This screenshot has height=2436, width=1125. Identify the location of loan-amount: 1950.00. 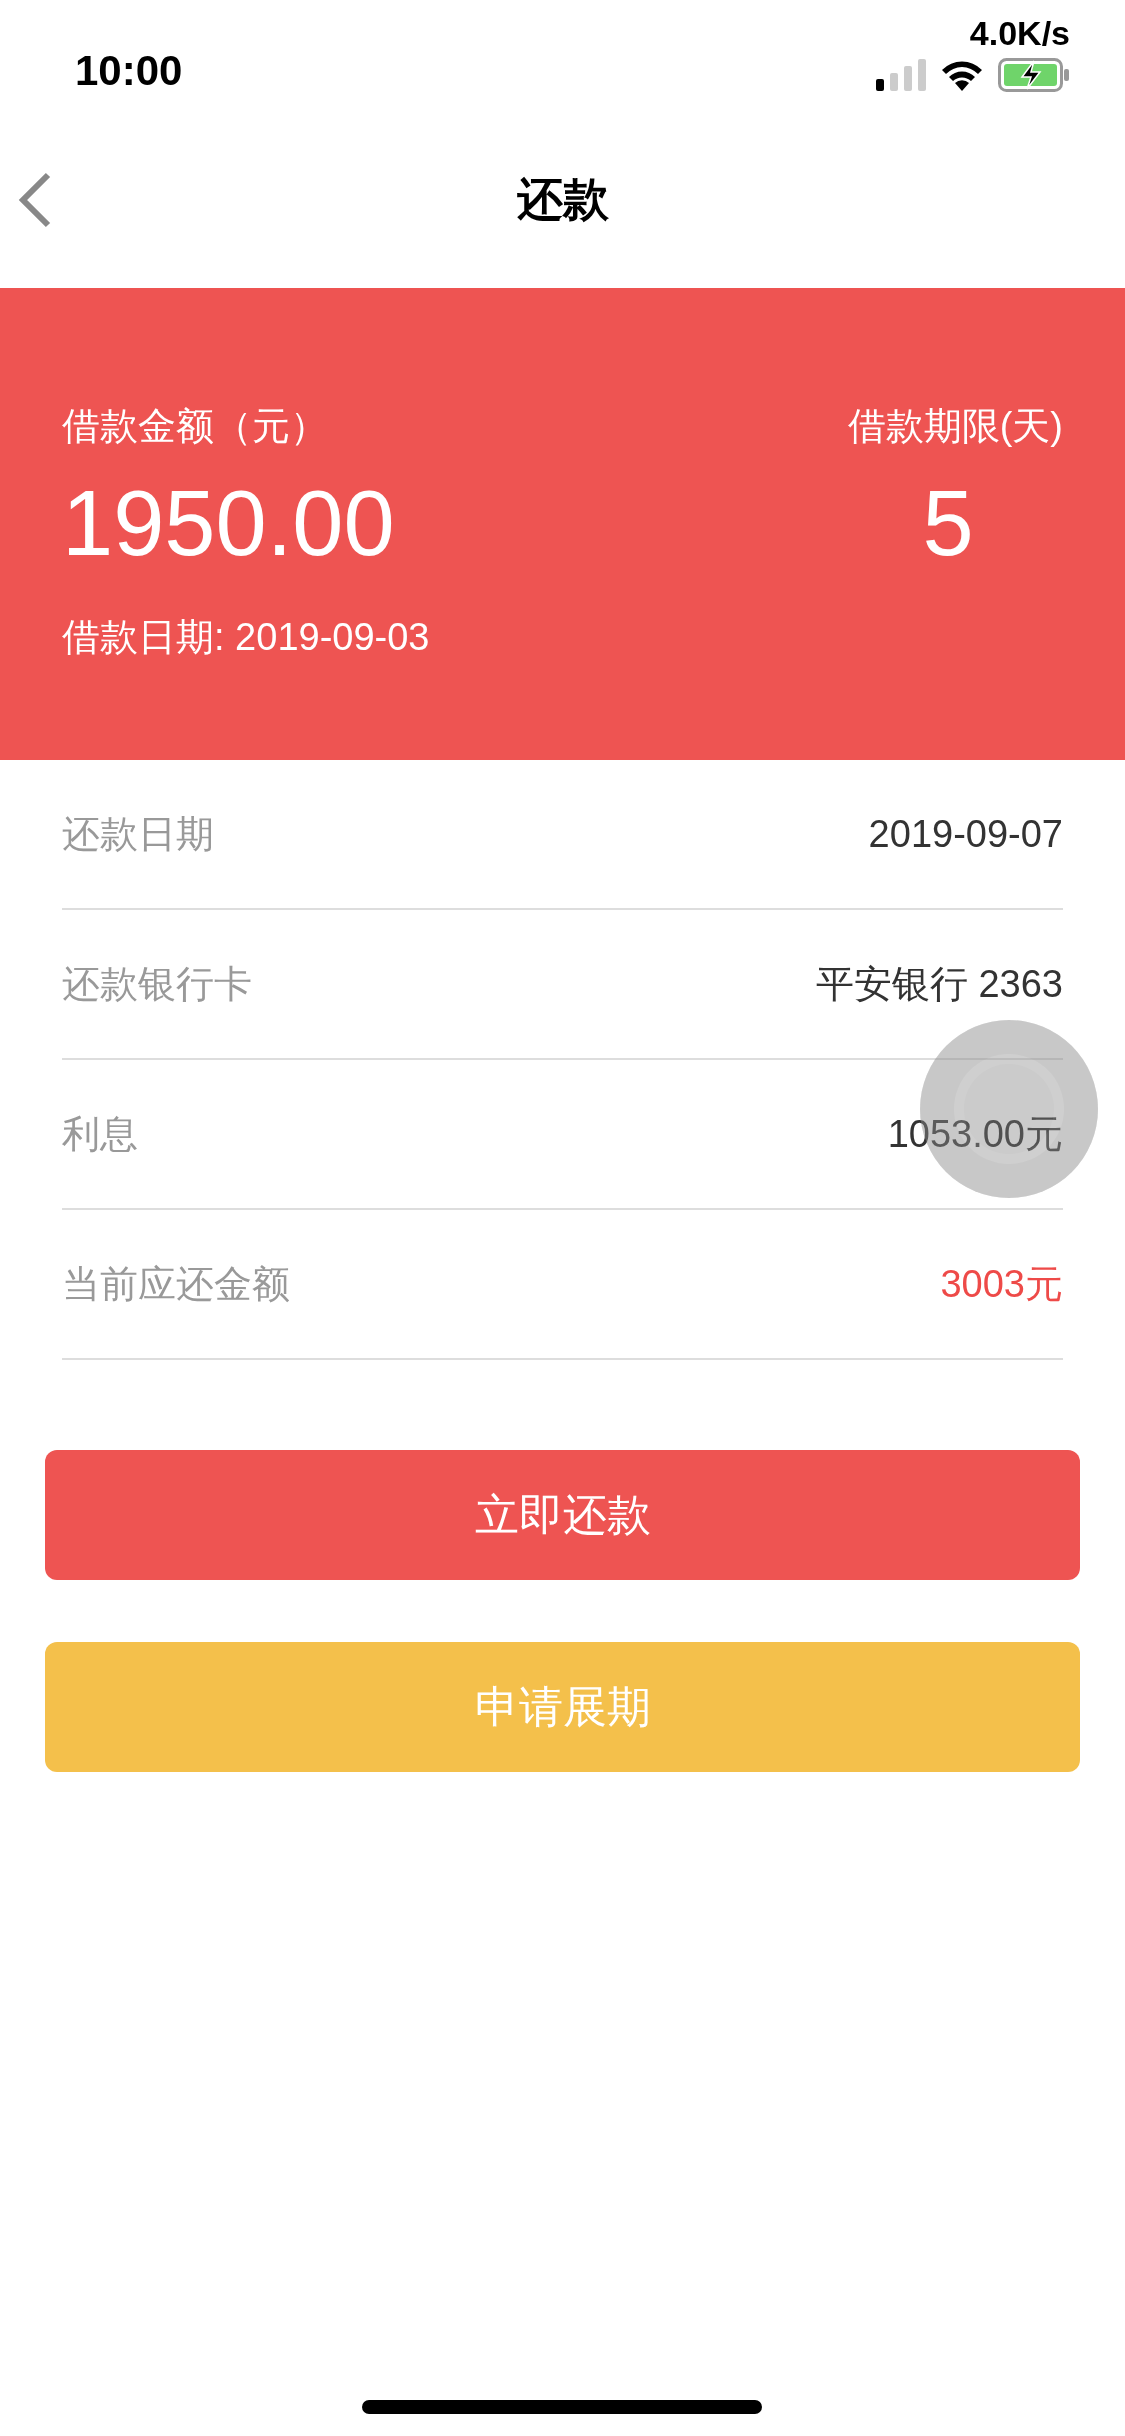
(228, 523).